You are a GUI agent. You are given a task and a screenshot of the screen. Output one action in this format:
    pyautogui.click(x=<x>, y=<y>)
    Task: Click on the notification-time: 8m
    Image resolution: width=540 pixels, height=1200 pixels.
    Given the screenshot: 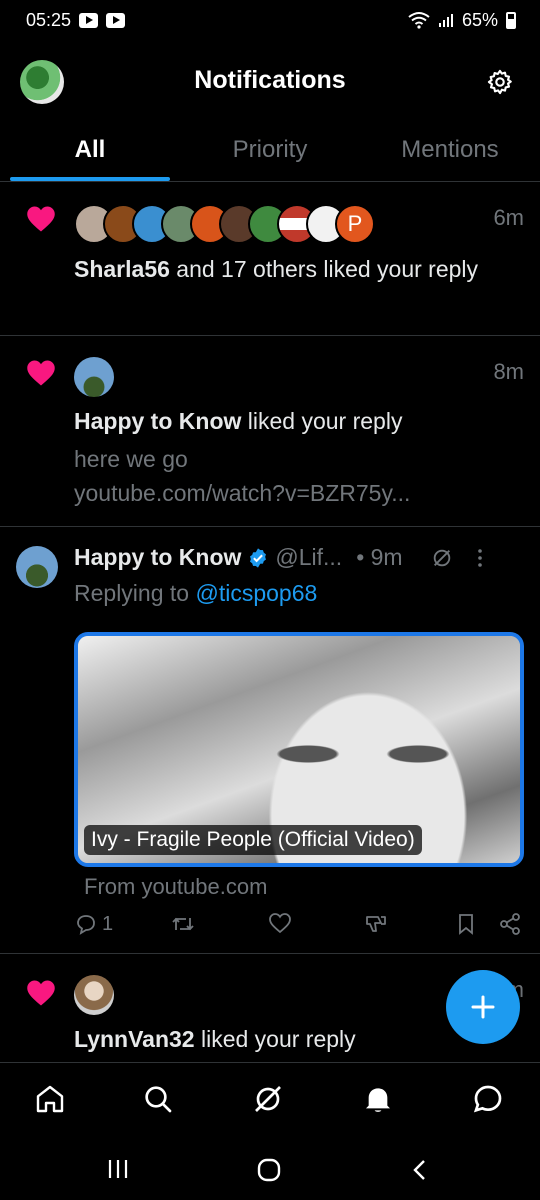 What is the action you would take?
    pyautogui.click(x=508, y=371)
    